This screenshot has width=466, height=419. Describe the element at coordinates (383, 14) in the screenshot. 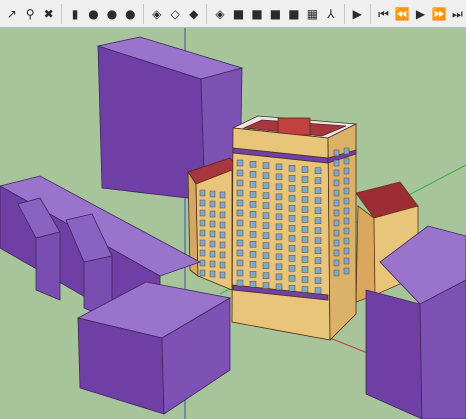

I see `first-frame-icon: ⏮` at that location.